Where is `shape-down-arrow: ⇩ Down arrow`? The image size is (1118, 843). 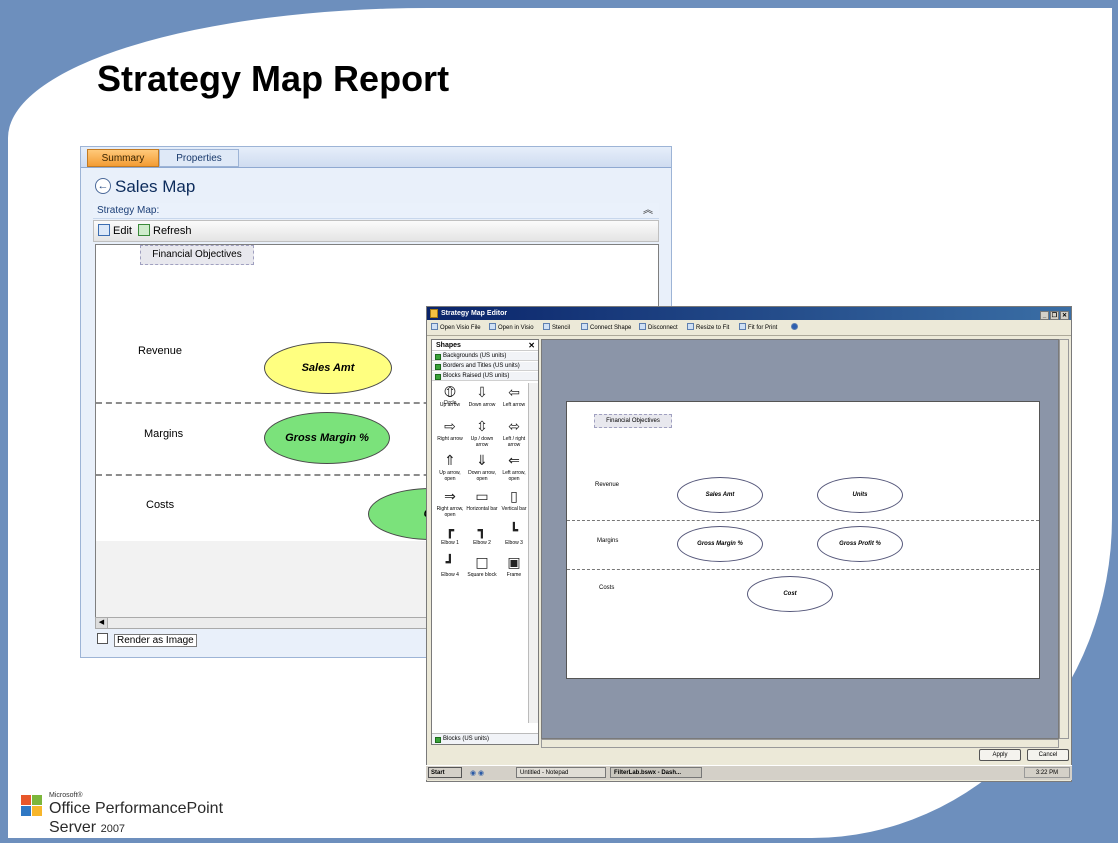 shape-down-arrow: ⇩ Down arrow is located at coordinates (482, 396).